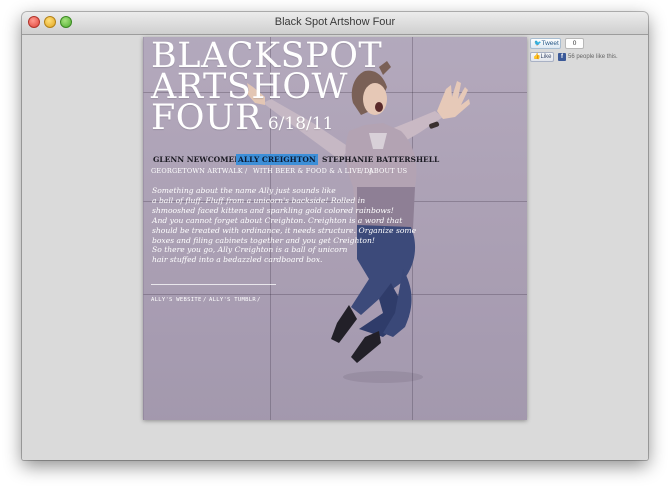  What do you see at coordinates (232, 300) in the screenshot?
I see `artist-tumblr-link: ALLY'S TUMBLR` at bounding box center [232, 300].